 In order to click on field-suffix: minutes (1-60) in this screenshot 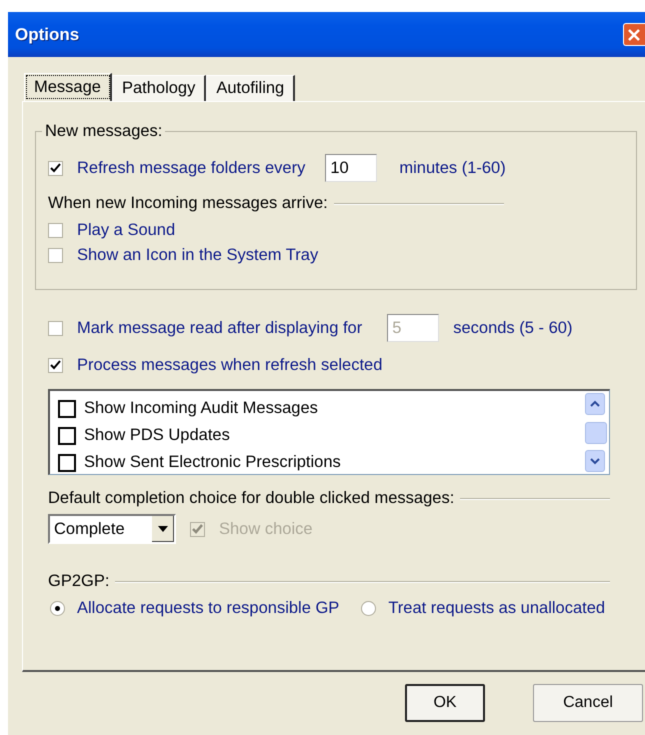, I will do `click(452, 168)`.